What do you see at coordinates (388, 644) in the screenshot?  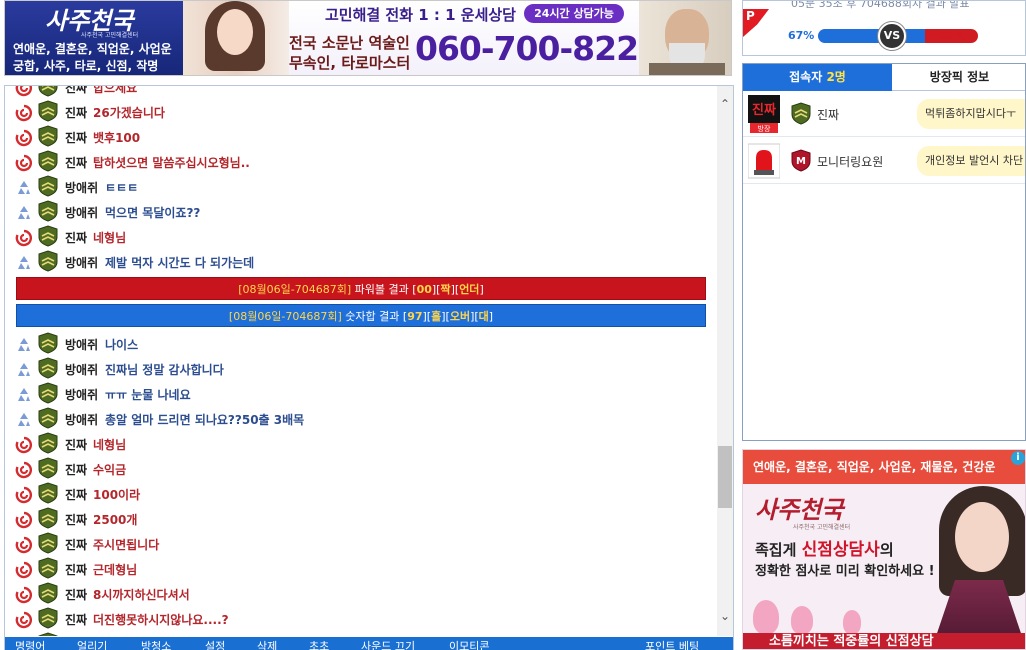 I see `menu-item-6: 사운드 끄기` at bounding box center [388, 644].